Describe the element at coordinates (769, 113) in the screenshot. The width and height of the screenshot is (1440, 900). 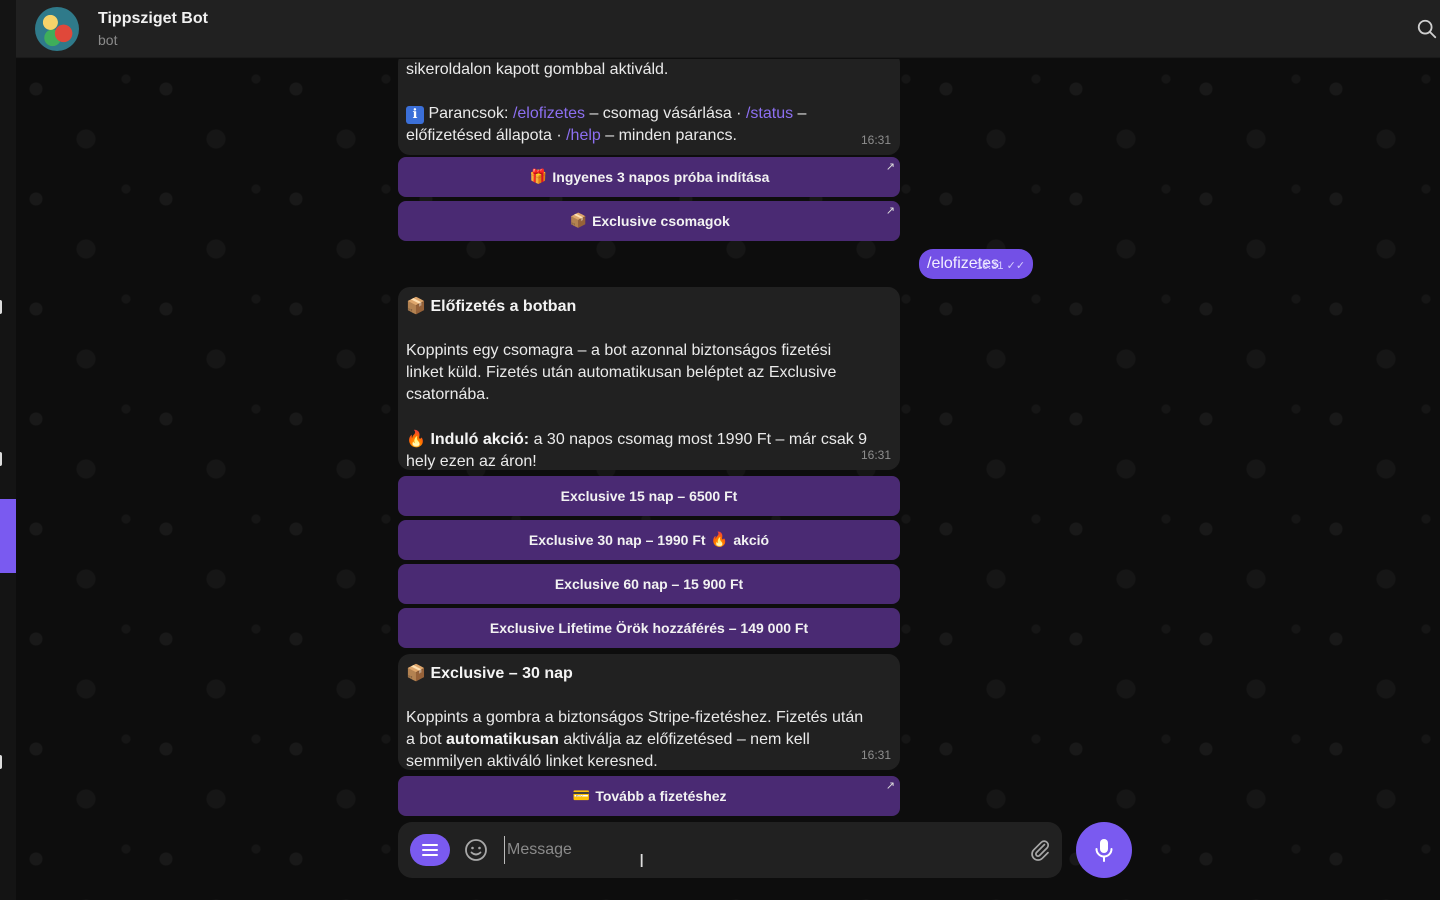
I see `command-link-status: /status` at that location.